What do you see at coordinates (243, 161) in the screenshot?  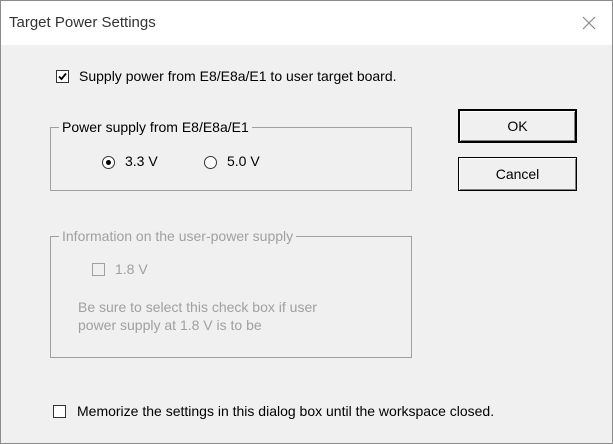 I see `radio-5-0v-label: 5.0 V` at bounding box center [243, 161].